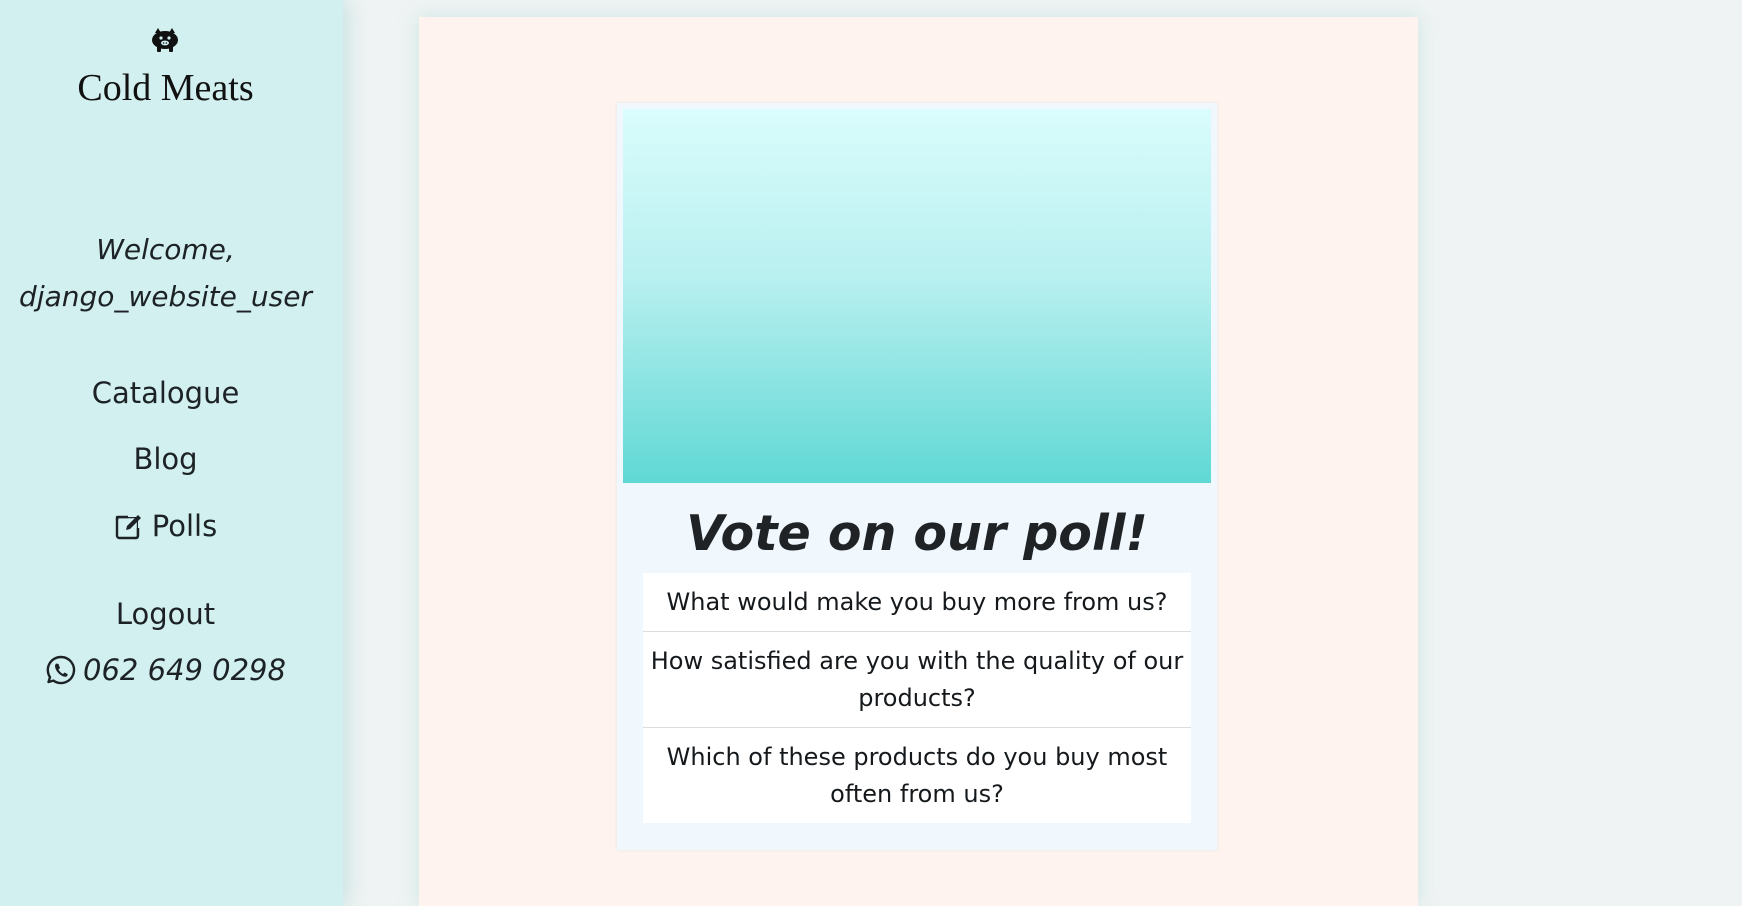 The width and height of the screenshot is (1742, 906). What do you see at coordinates (165, 273) in the screenshot?
I see `welcome-message: Welcome, django_website_user` at bounding box center [165, 273].